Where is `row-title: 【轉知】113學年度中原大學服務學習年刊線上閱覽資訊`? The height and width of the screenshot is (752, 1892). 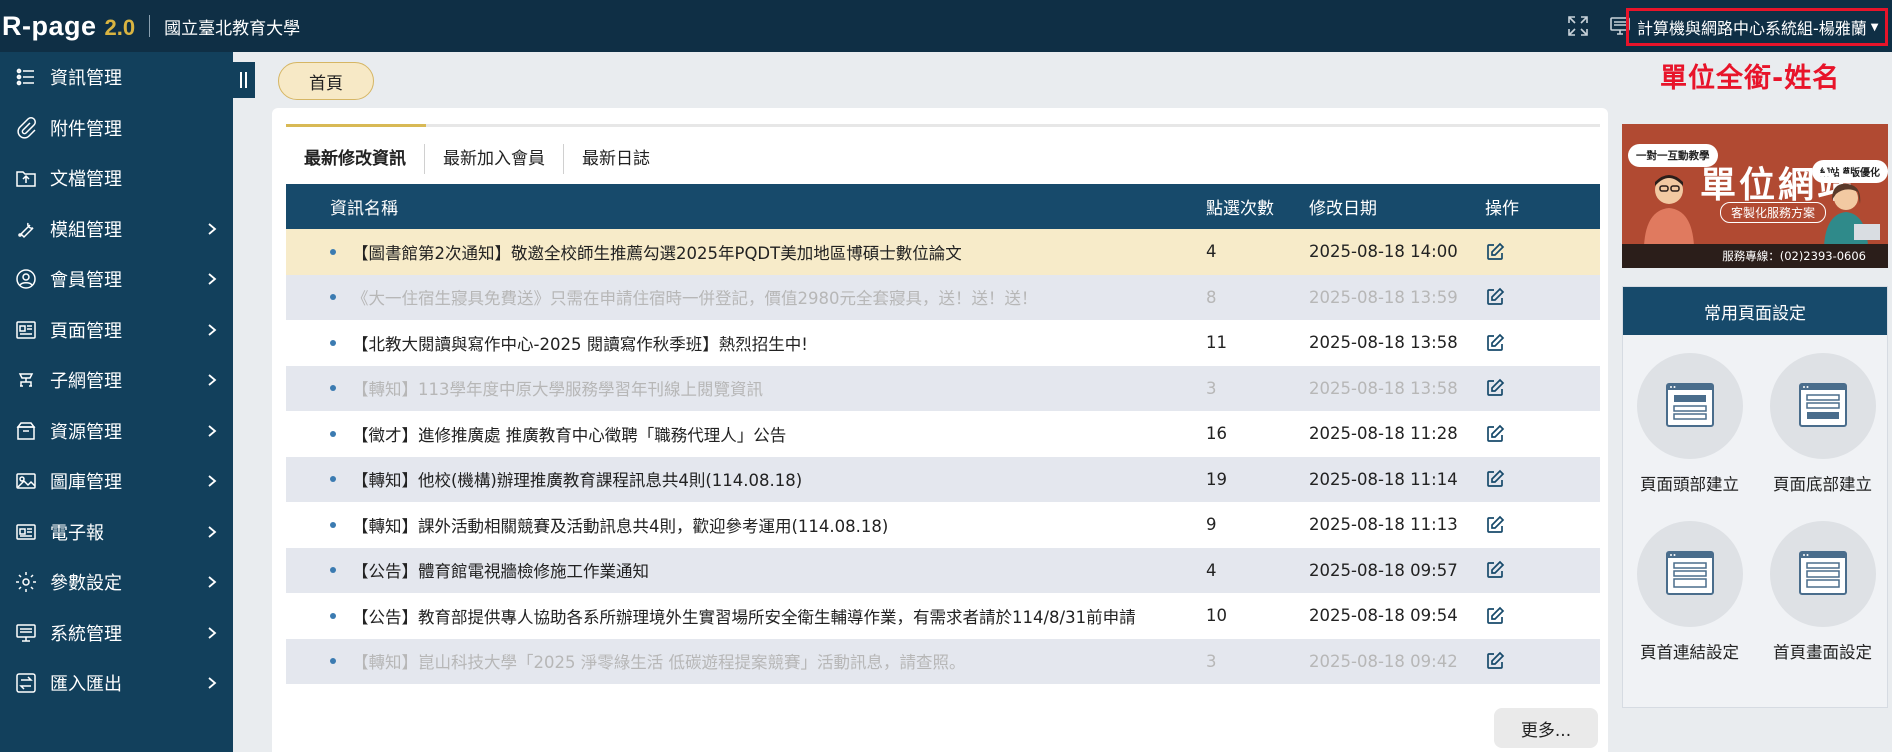
row-title: 【轉知】113學年度中原大學服務學習年刊線上閱覽資訊 is located at coordinates (546, 389).